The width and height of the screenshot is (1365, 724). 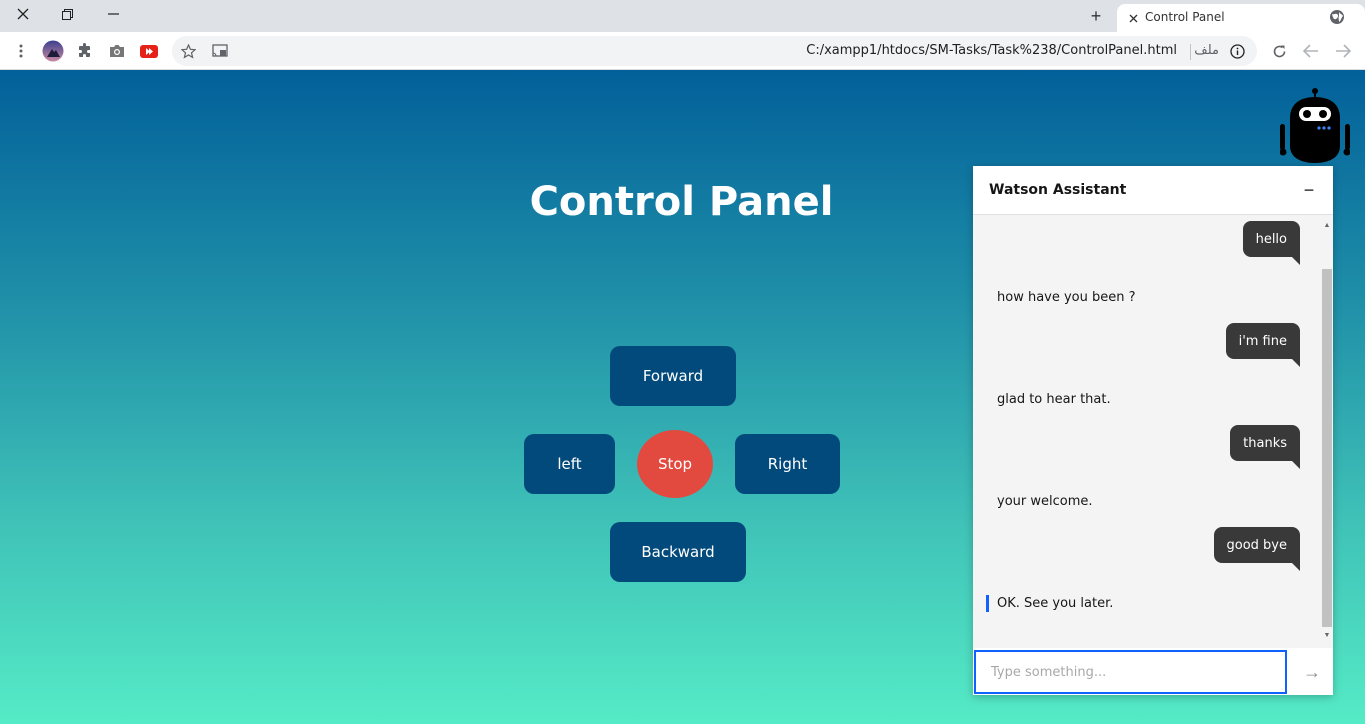 I want to click on close-window-icon, so click(x=23, y=14).